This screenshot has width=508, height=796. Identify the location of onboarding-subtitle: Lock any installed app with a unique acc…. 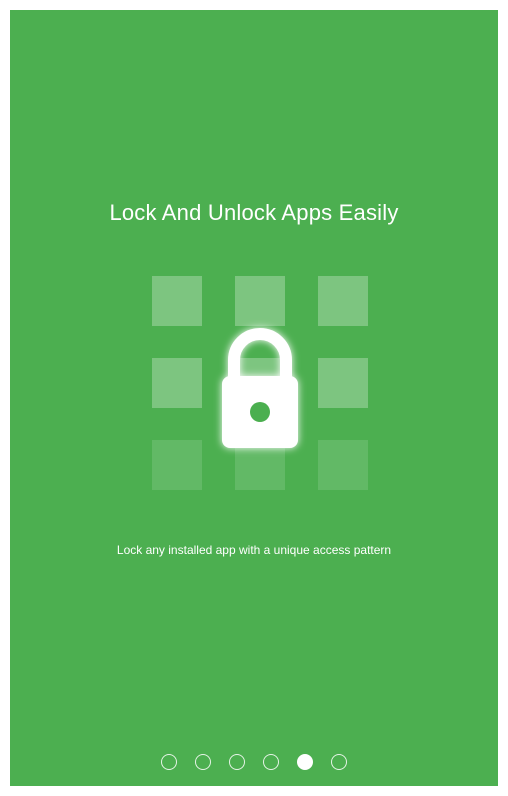
(254, 550).